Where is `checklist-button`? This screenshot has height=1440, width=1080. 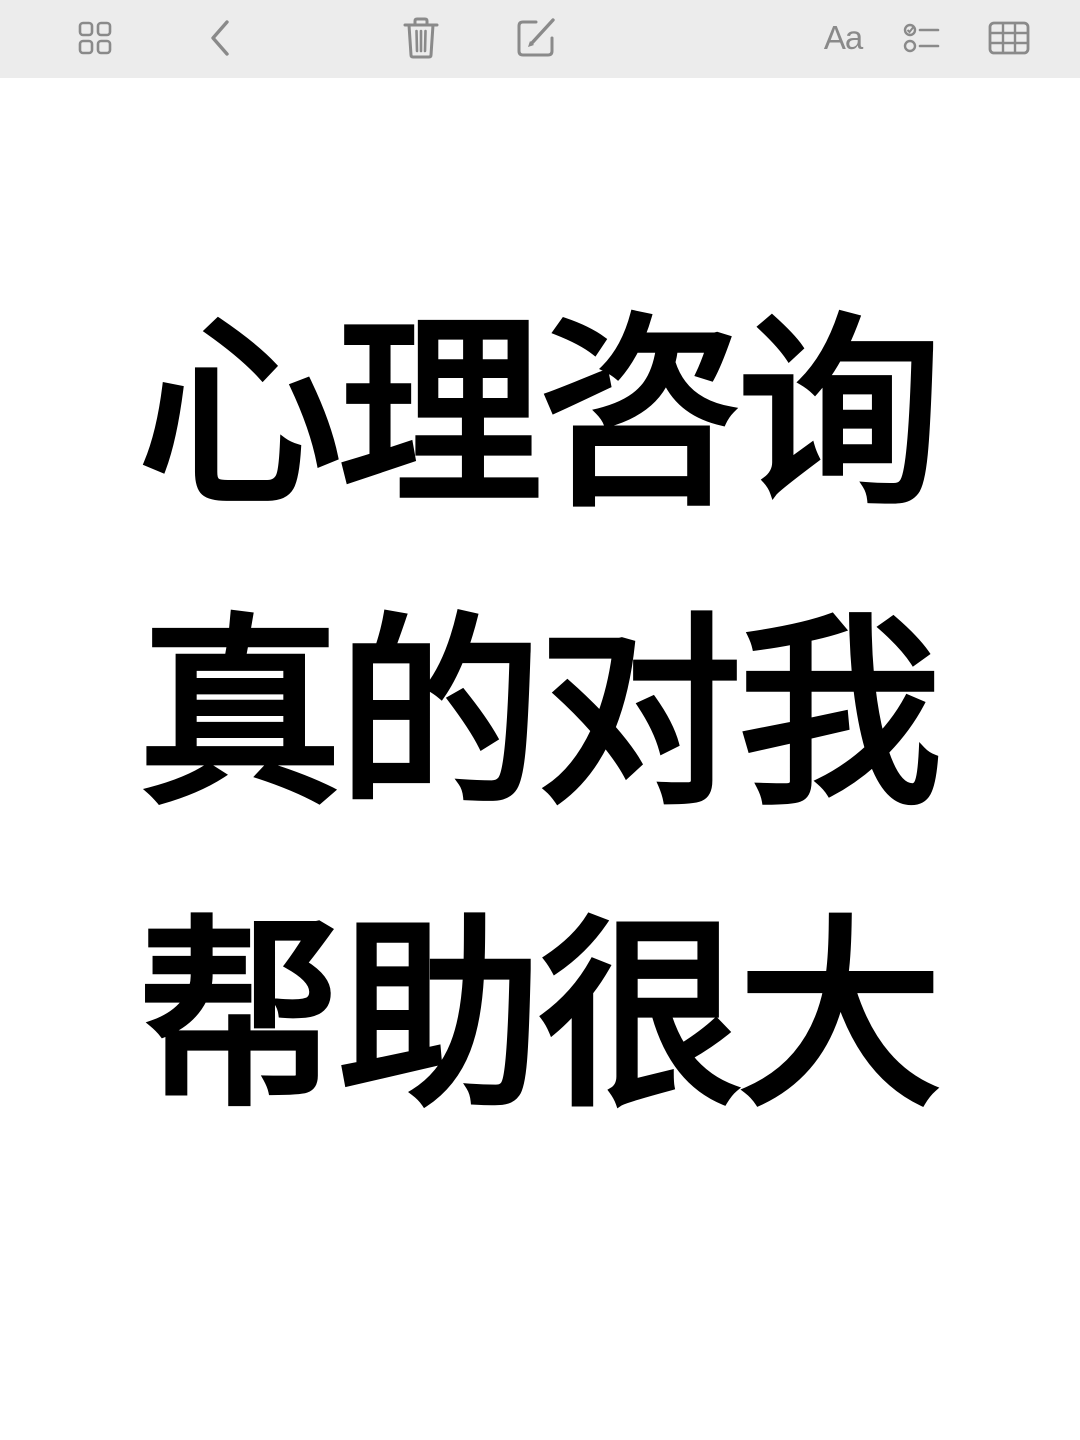 checklist-button is located at coordinates (922, 38).